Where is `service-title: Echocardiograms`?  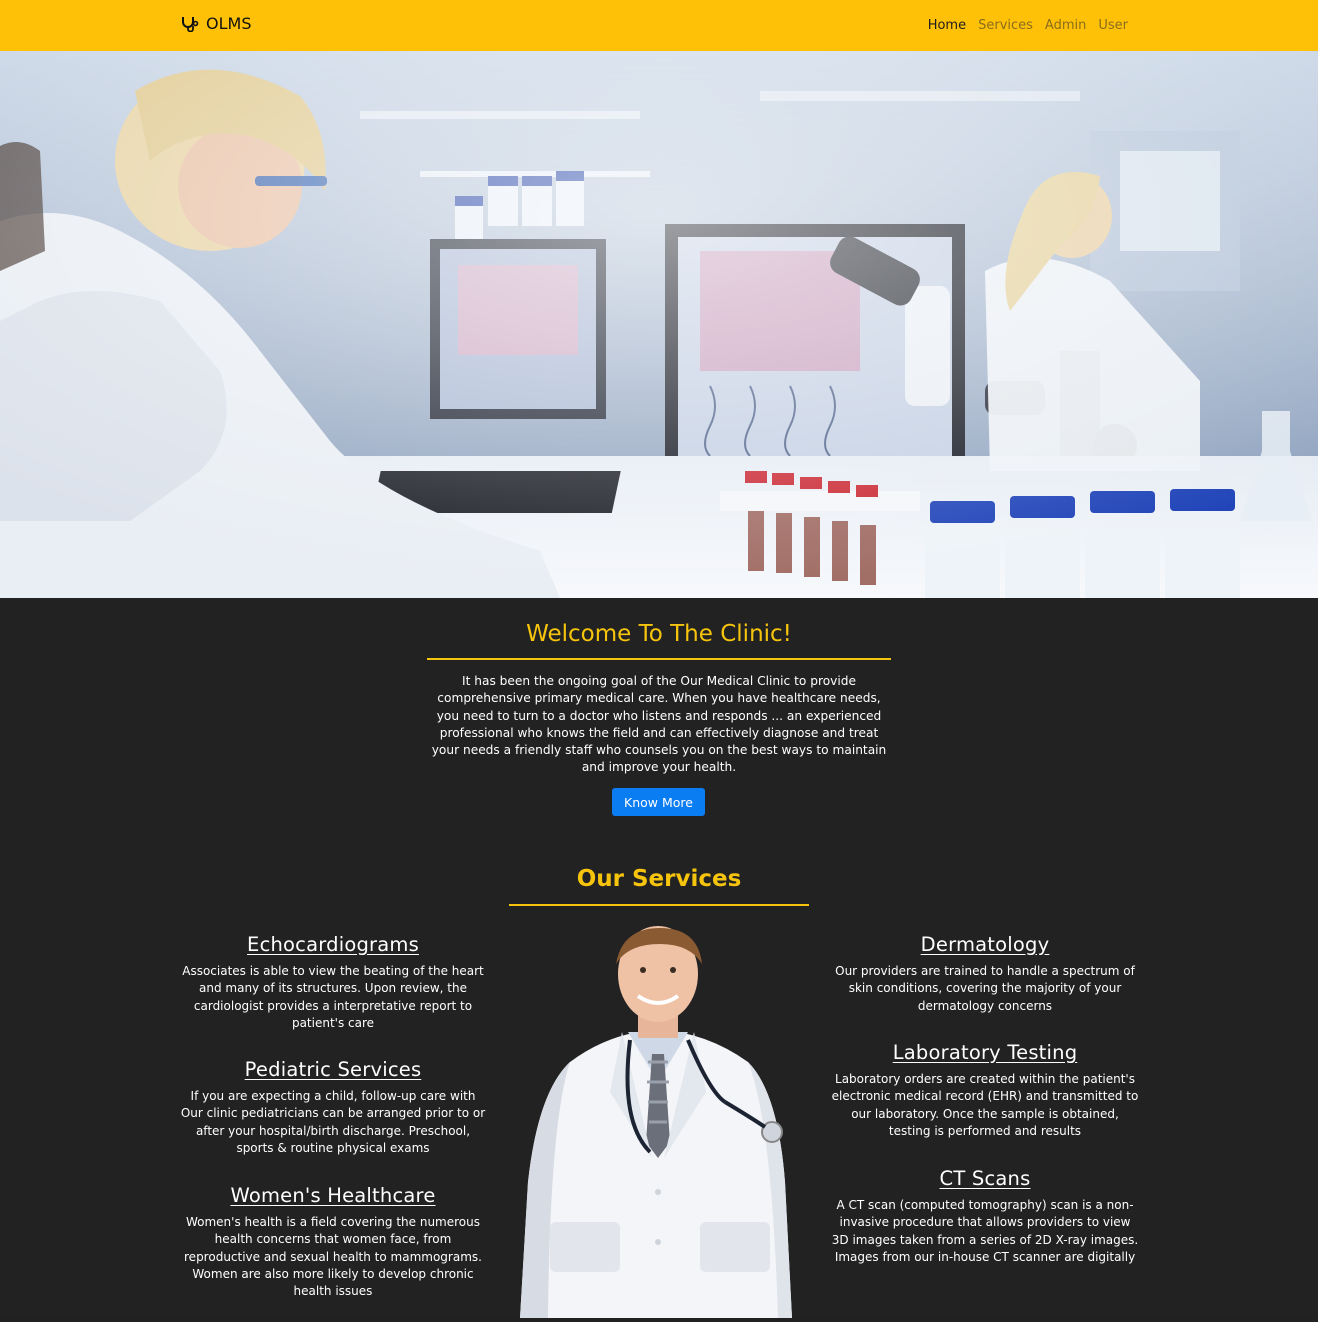 service-title: Echocardiograms is located at coordinates (333, 944).